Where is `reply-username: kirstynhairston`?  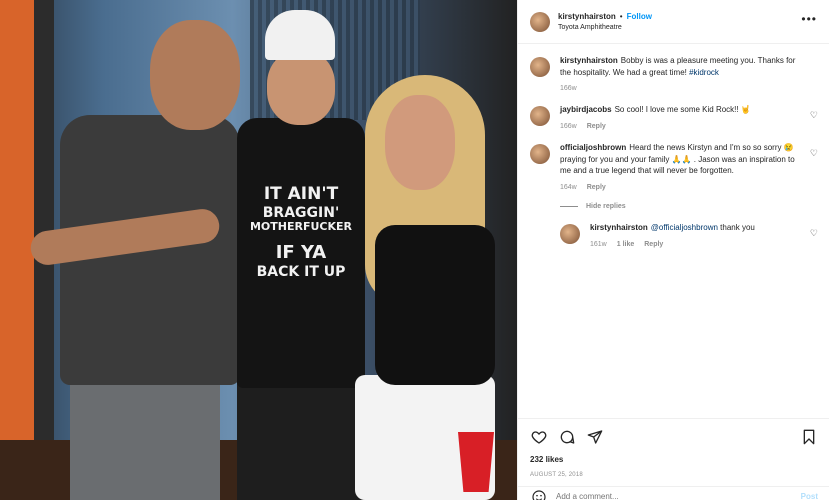
reply-username: kirstynhairston is located at coordinates (619, 227).